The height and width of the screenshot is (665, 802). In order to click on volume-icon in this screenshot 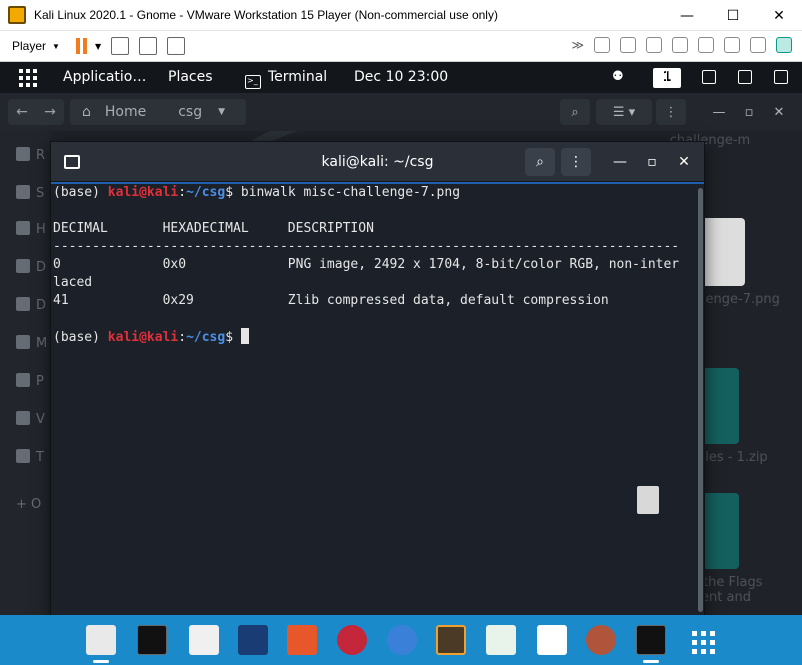, I will do `click(745, 77)`.